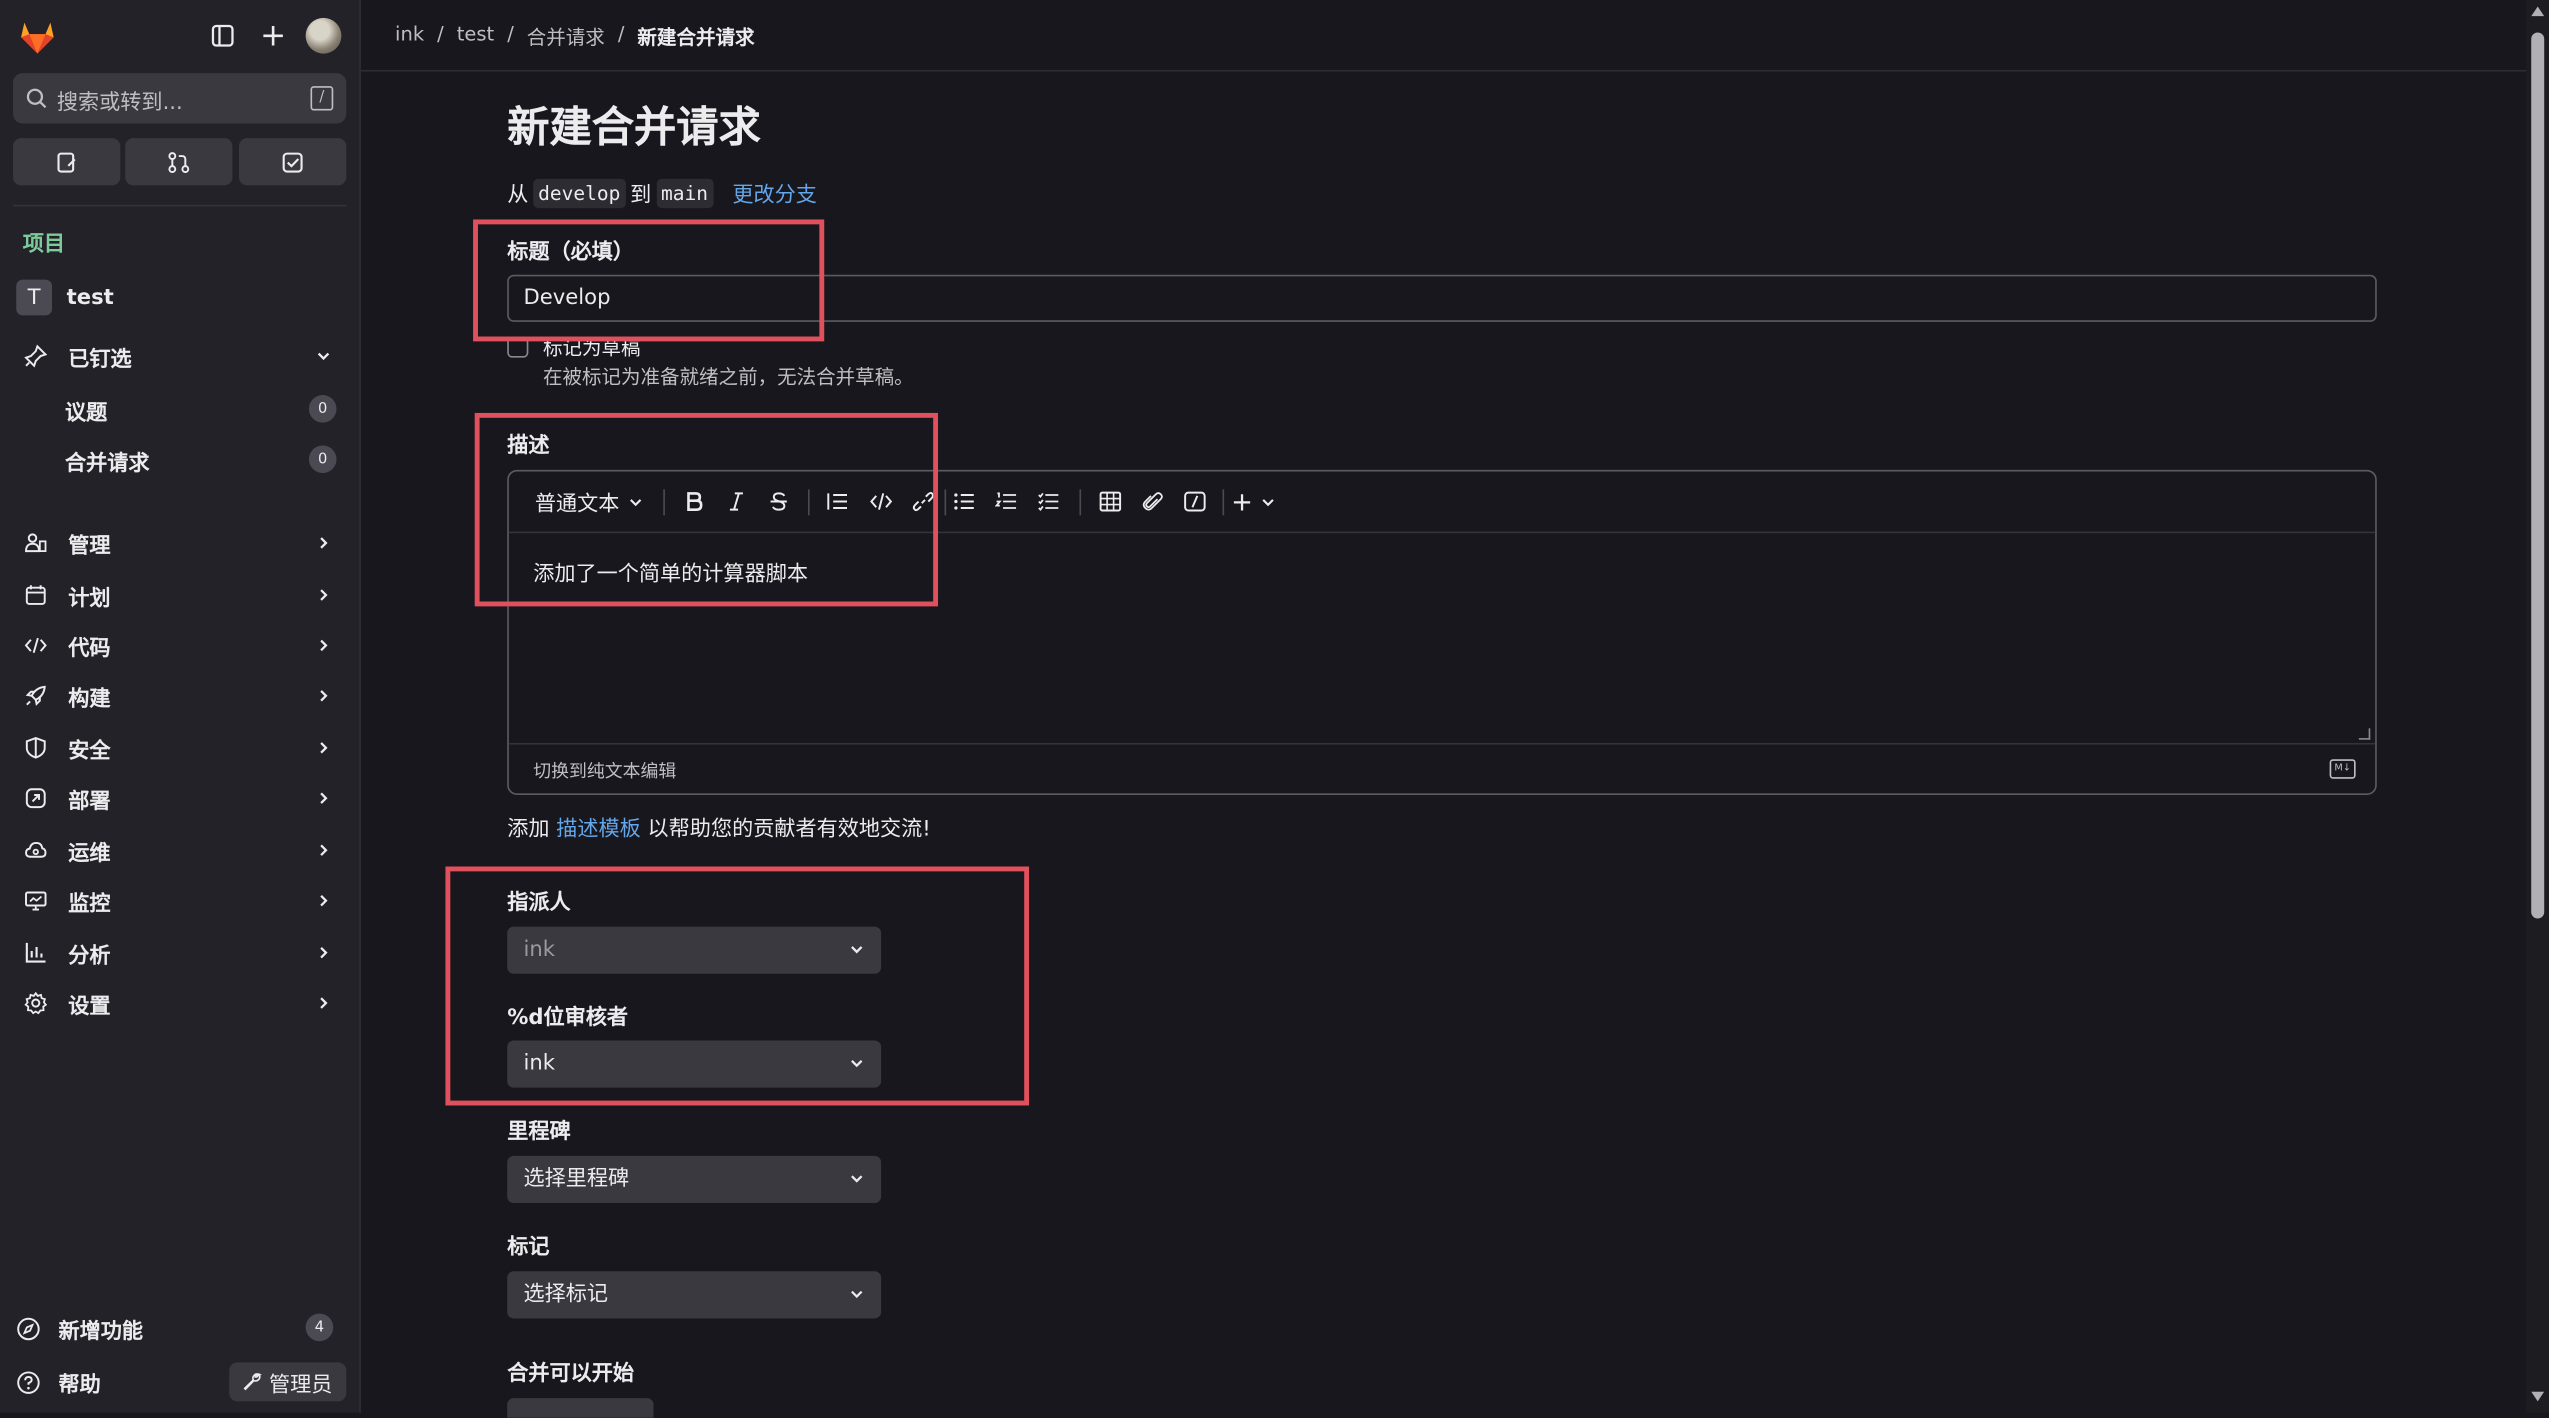 The height and width of the screenshot is (1418, 2549). What do you see at coordinates (323, 35) in the screenshot?
I see `user-avatar` at bounding box center [323, 35].